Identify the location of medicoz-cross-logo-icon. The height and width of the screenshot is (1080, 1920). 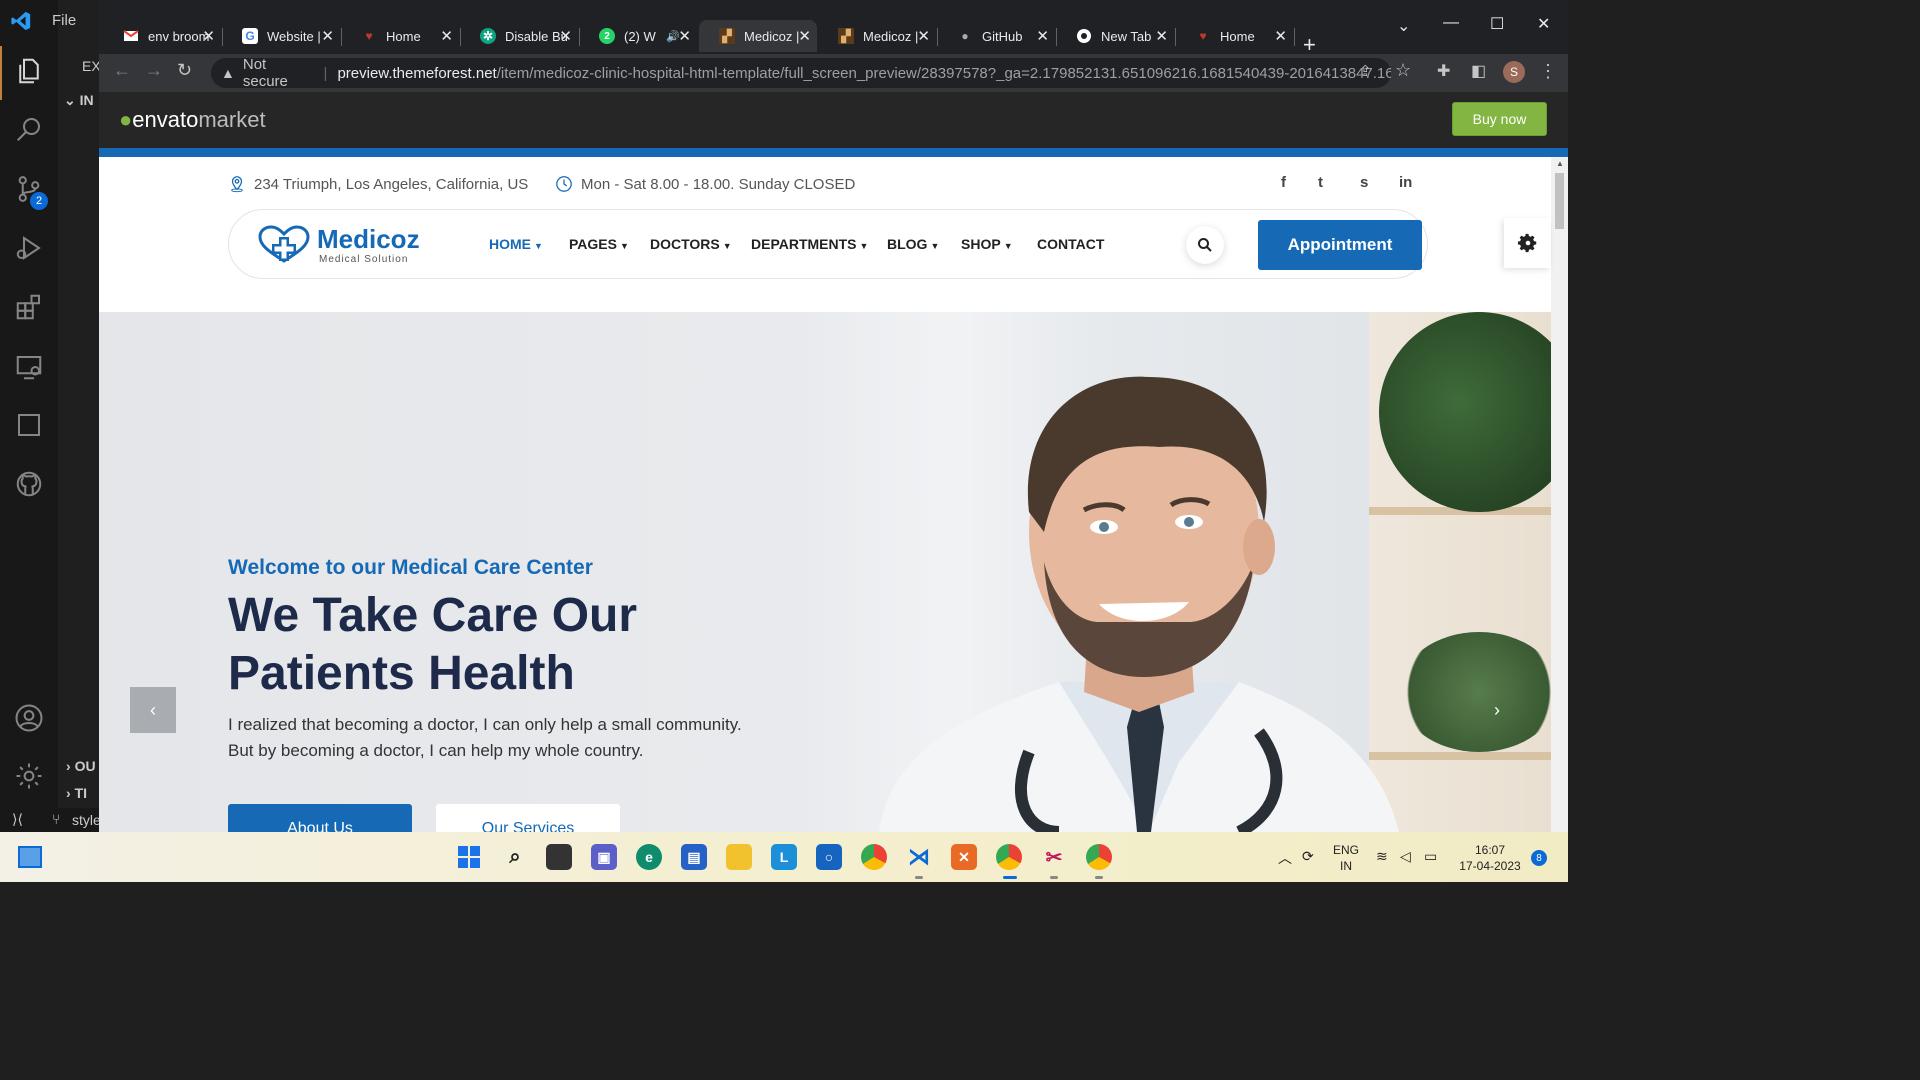
(284, 245).